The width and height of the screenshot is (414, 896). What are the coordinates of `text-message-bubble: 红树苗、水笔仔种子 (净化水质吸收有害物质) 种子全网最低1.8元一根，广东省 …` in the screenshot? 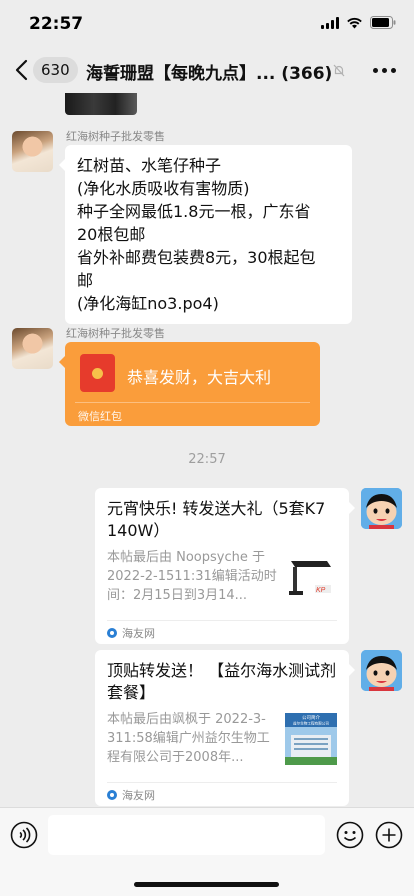 It's located at (205, 234).